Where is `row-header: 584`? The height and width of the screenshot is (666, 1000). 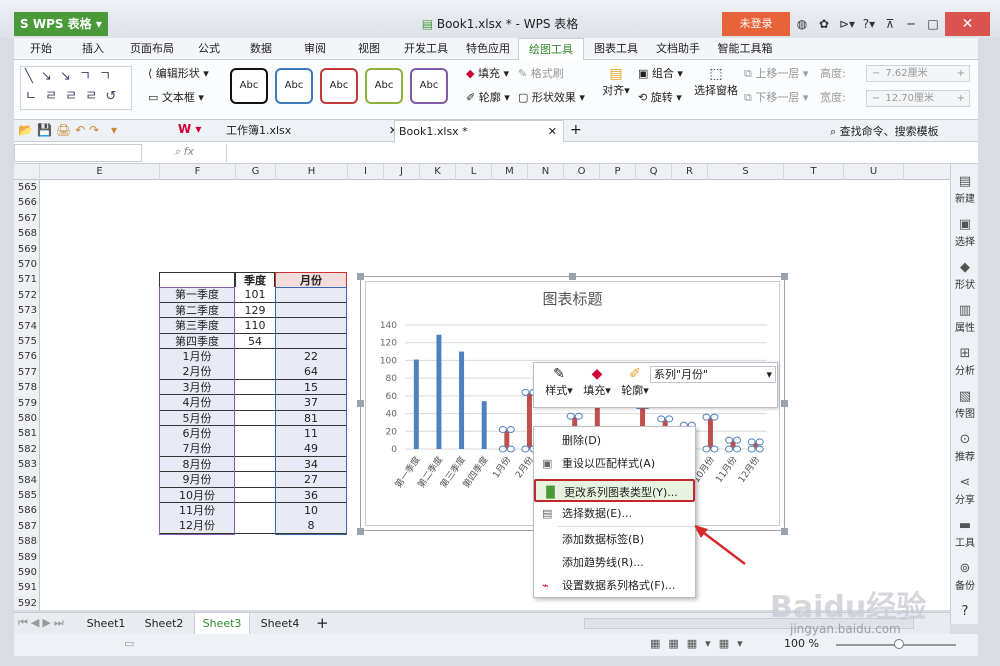
row-header: 584 is located at coordinates (27, 481).